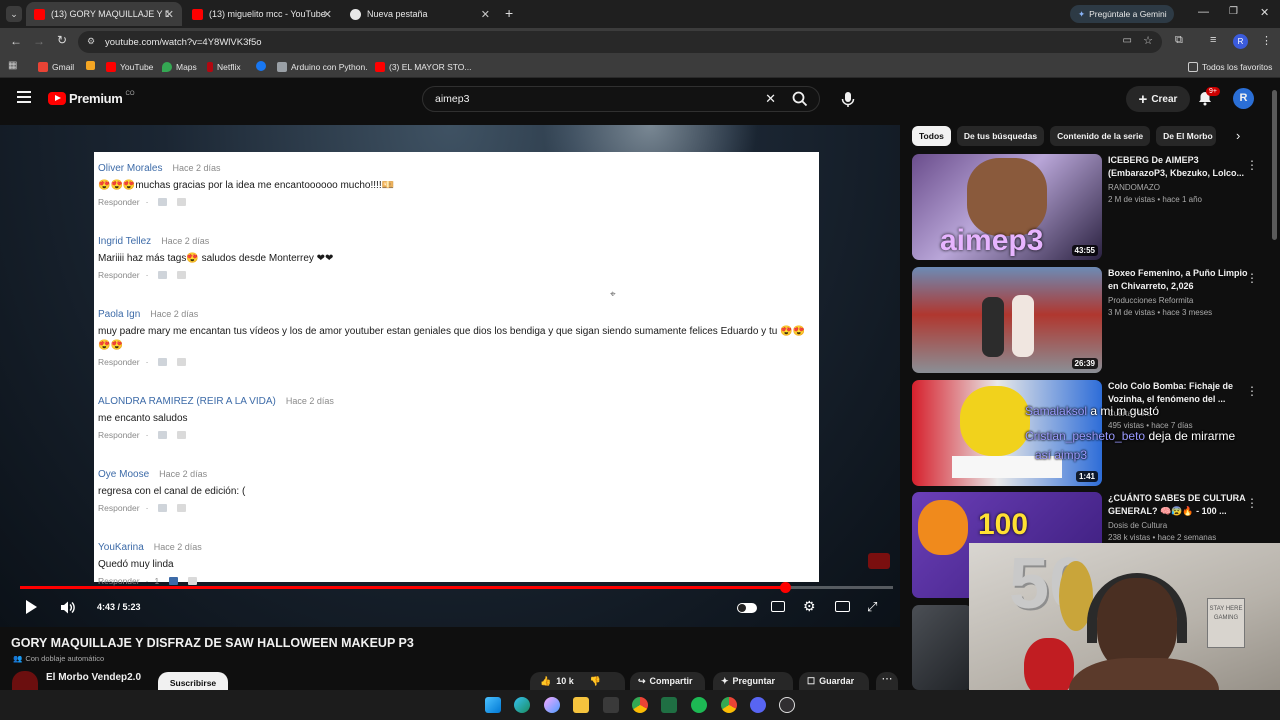 This screenshot has height=720, width=1280. Describe the element at coordinates (778, 606) in the screenshot. I see `subtitles-icon` at that location.